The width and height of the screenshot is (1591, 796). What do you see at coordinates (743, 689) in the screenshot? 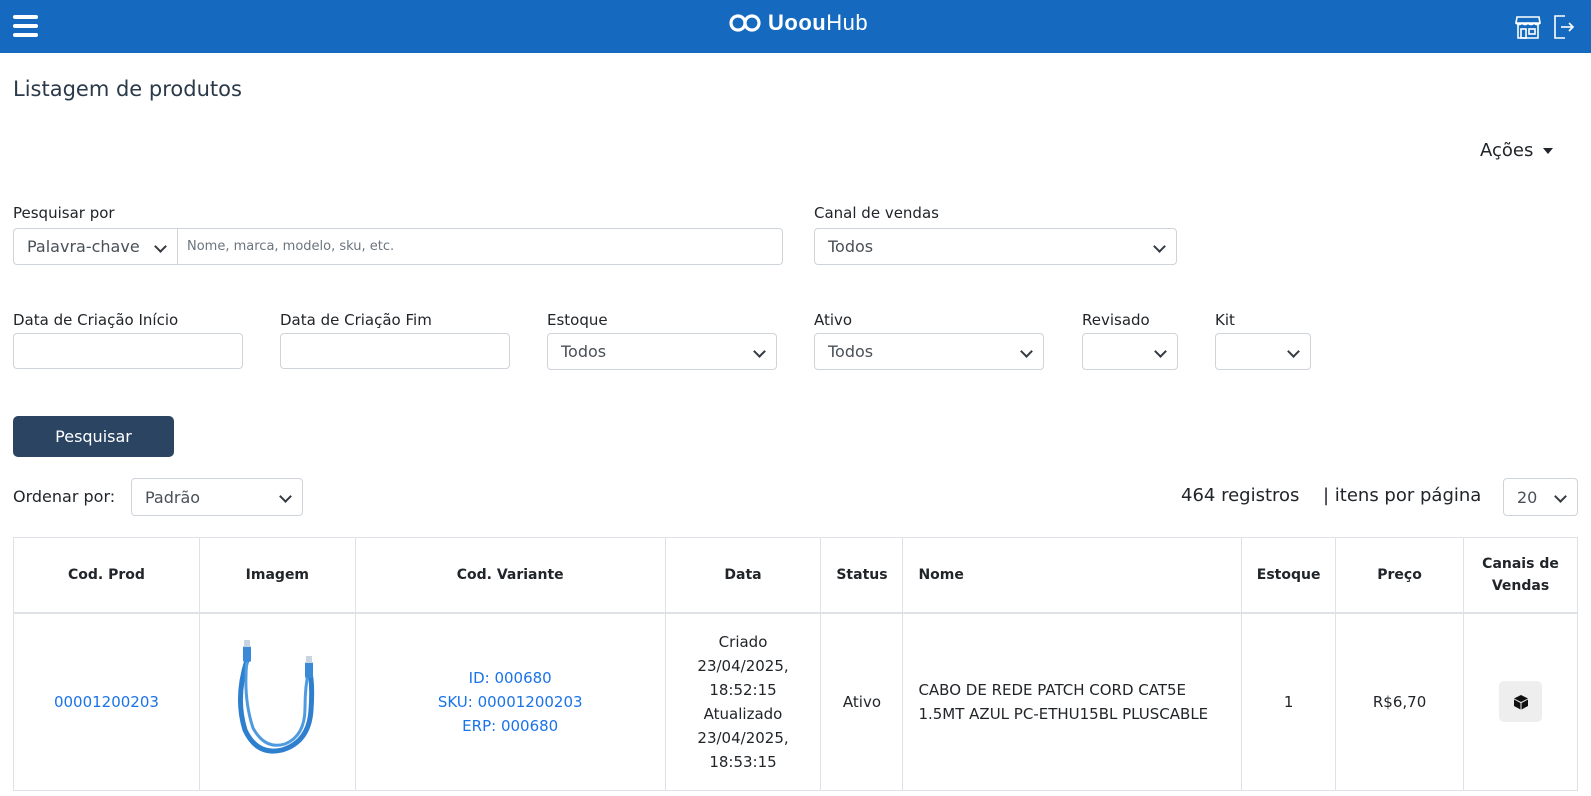
I see `date-created-time: 18:52:15` at bounding box center [743, 689].